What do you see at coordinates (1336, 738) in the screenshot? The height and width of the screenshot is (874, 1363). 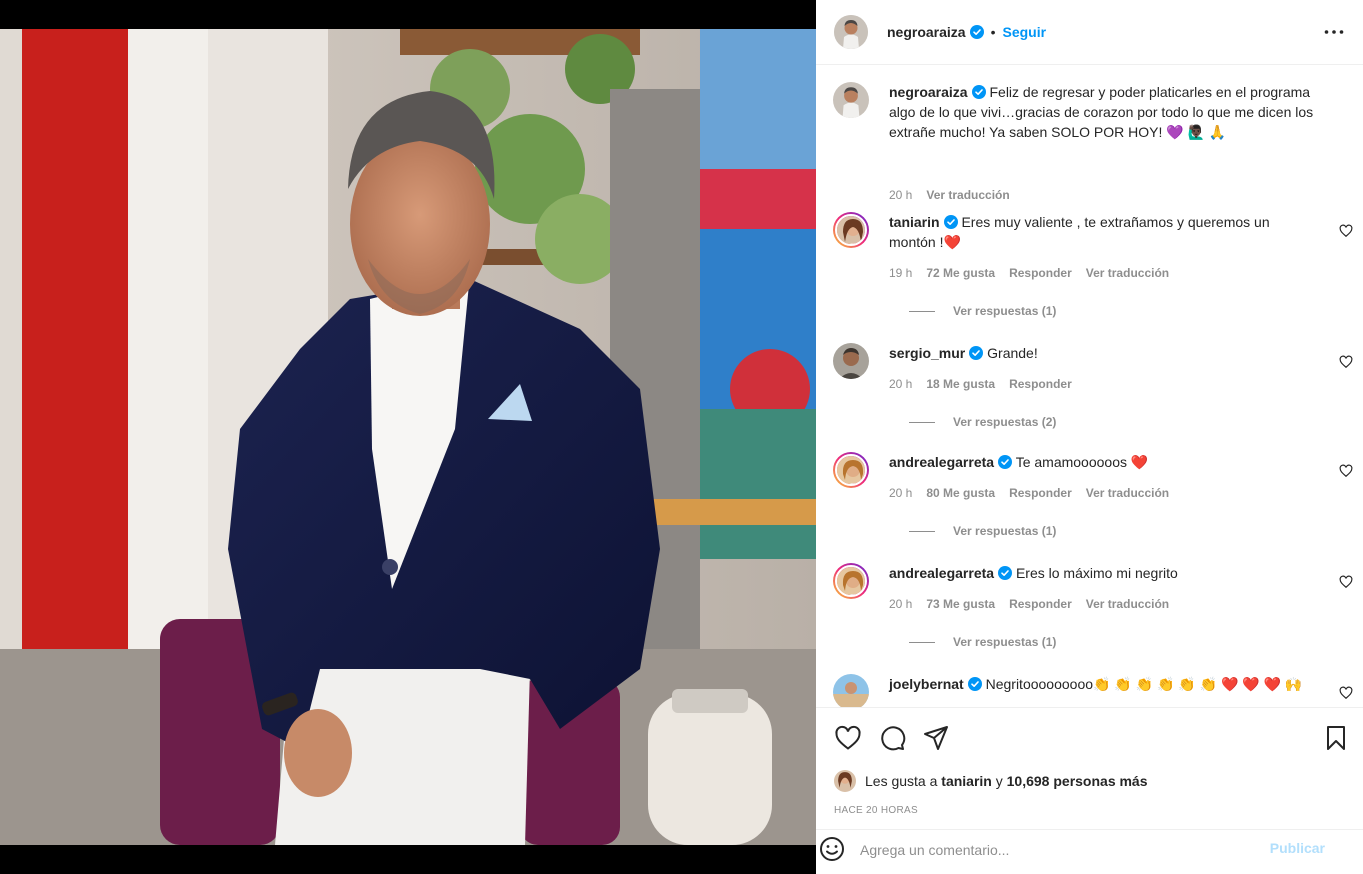 I see `save-bookmark-icon` at bounding box center [1336, 738].